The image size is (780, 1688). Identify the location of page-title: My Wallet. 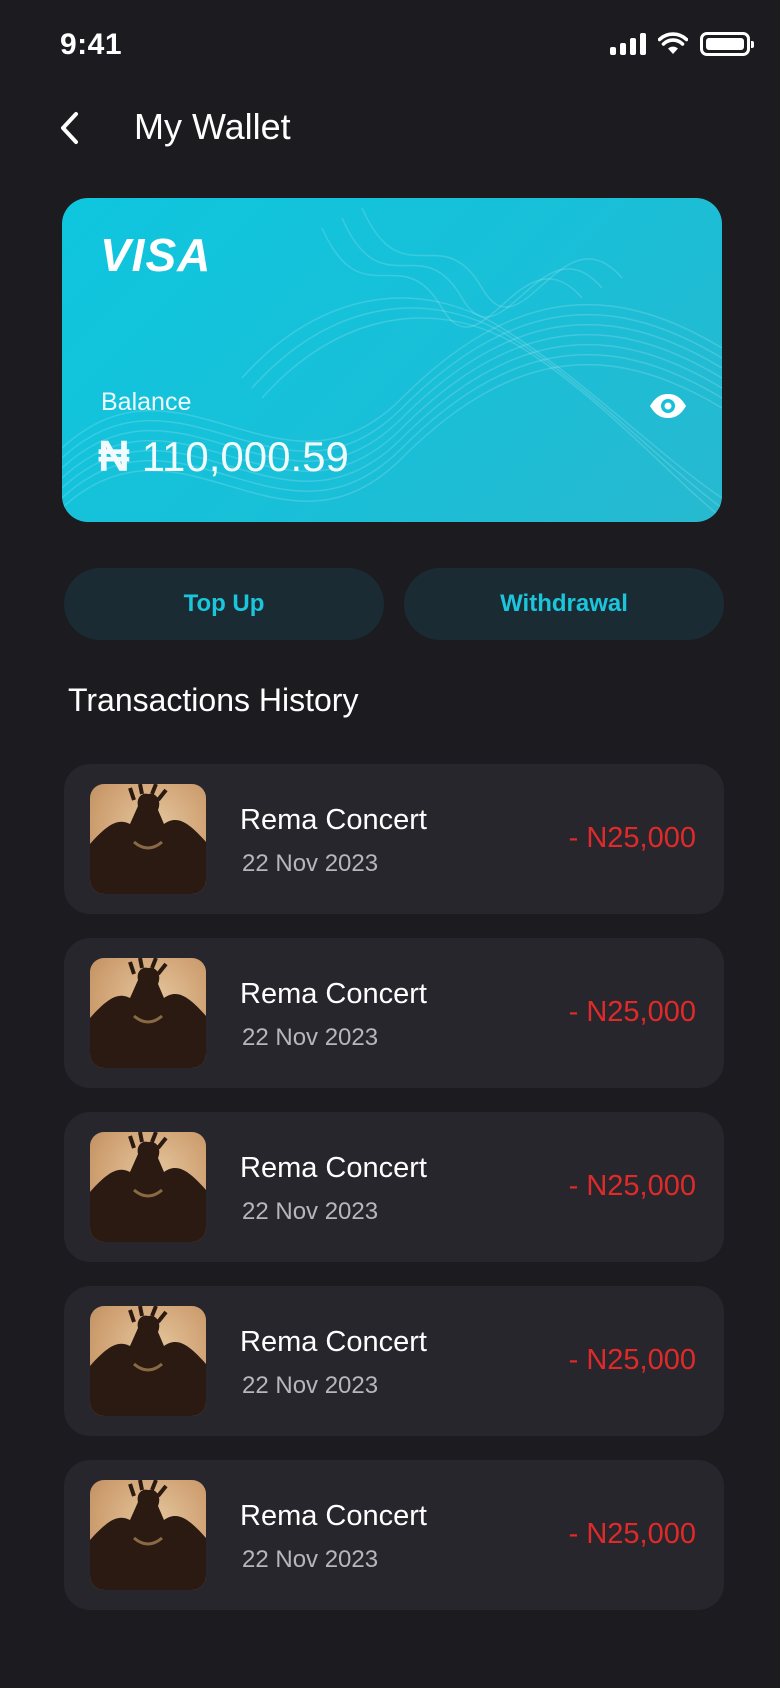
(212, 126).